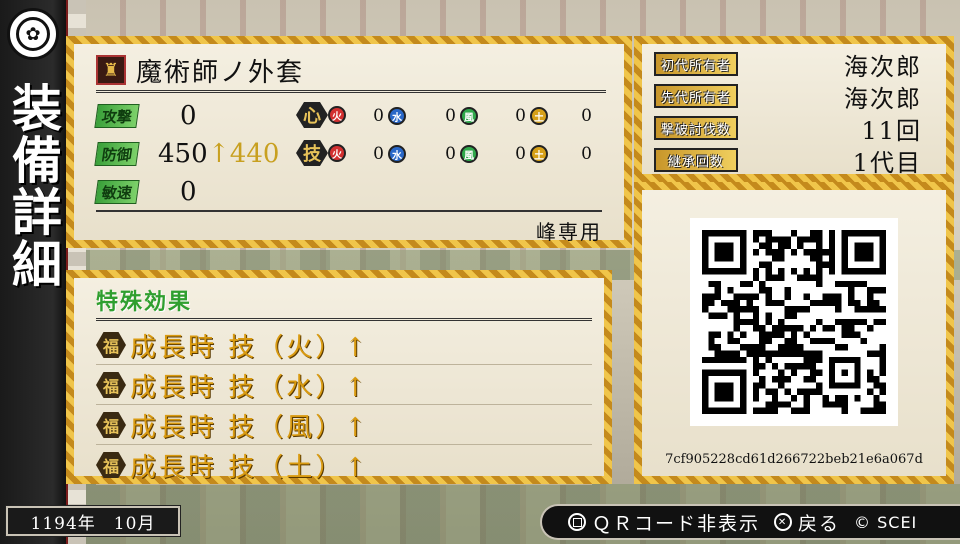 This screenshot has width=960, height=544. What do you see at coordinates (344, 301) in the screenshot?
I see `special-effects-title: 特殊効果` at bounding box center [344, 301].